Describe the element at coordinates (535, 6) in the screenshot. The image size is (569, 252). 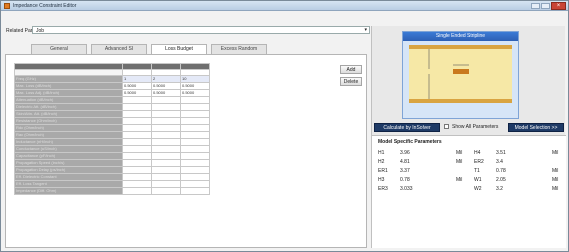
I see `minimize-button` at that location.